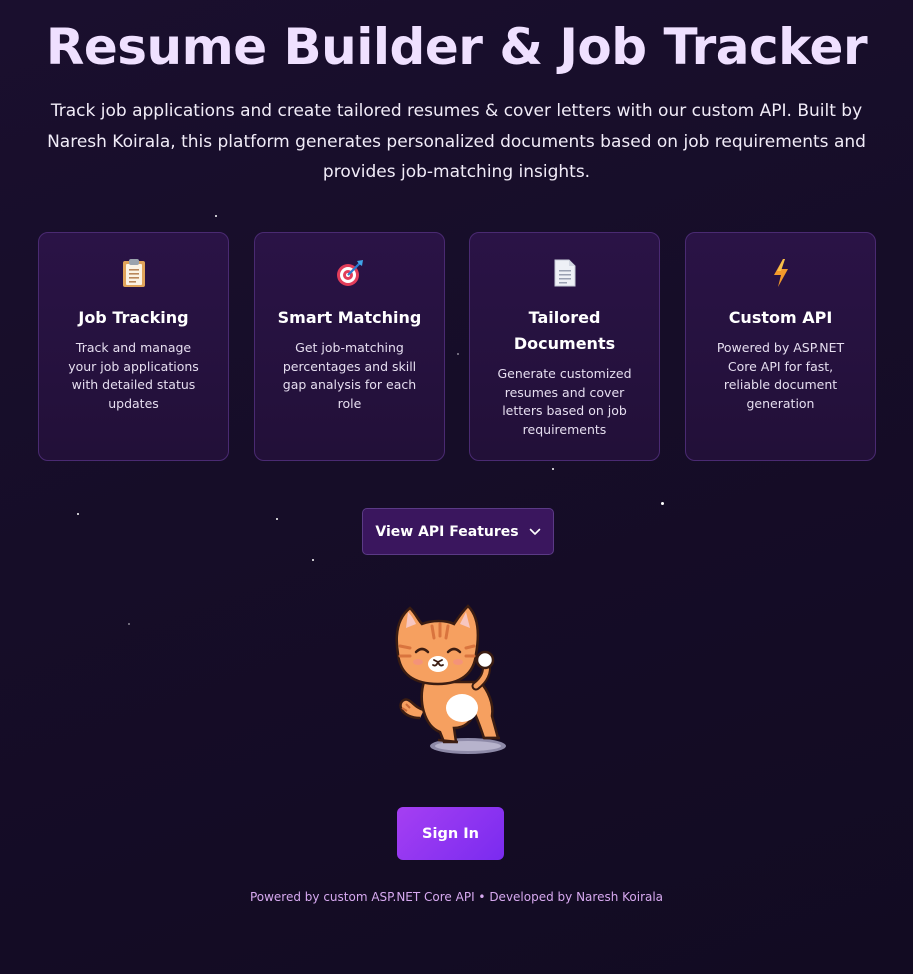 The height and width of the screenshot is (974, 913). Describe the element at coordinates (534, 531) in the screenshot. I see `chevron-down-icon` at that location.